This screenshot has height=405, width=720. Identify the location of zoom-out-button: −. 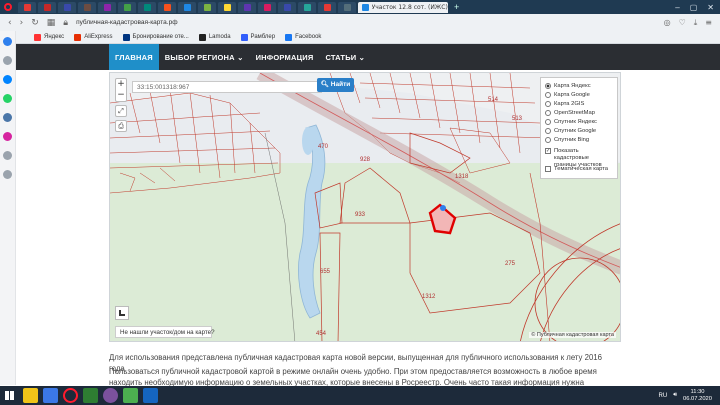
(121, 95).